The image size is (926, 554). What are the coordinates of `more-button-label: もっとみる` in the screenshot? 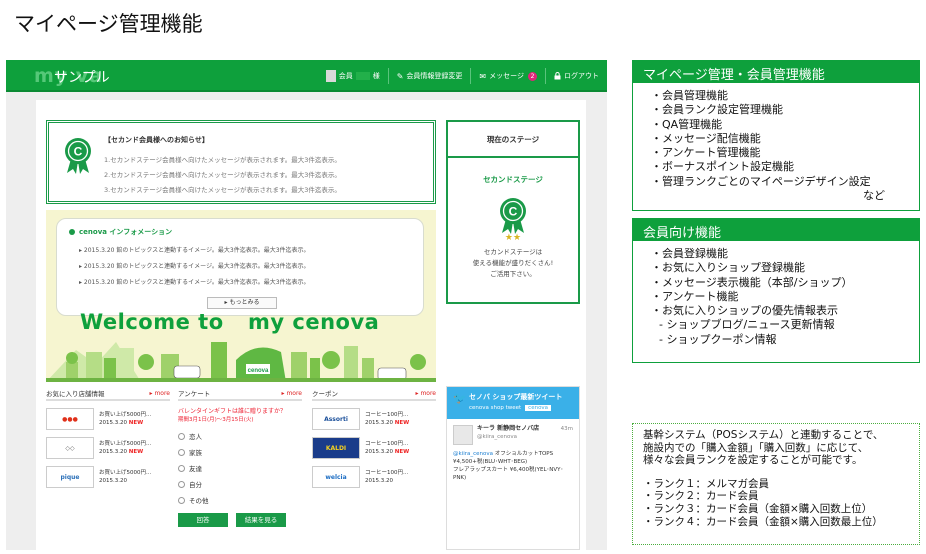 It's located at (244, 302).